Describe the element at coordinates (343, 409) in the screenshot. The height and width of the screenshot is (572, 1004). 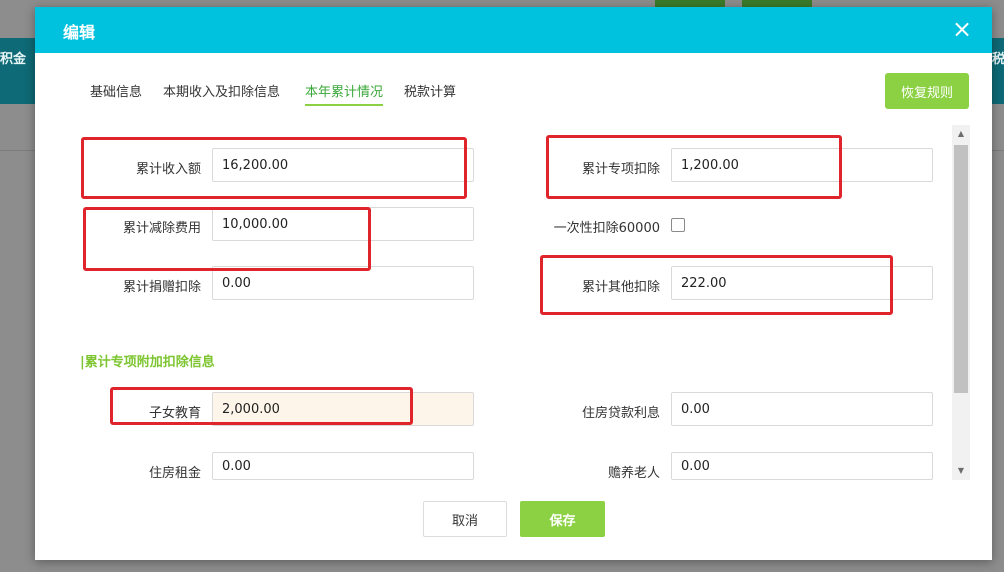
I see `children-education-input` at that location.